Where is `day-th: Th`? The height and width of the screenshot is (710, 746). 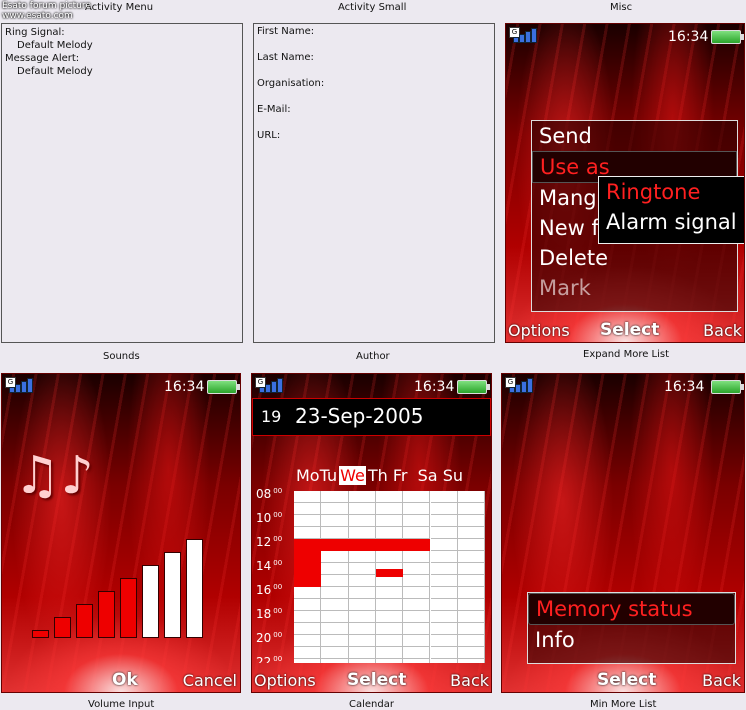
day-th: Th is located at coordinates (378, 475).